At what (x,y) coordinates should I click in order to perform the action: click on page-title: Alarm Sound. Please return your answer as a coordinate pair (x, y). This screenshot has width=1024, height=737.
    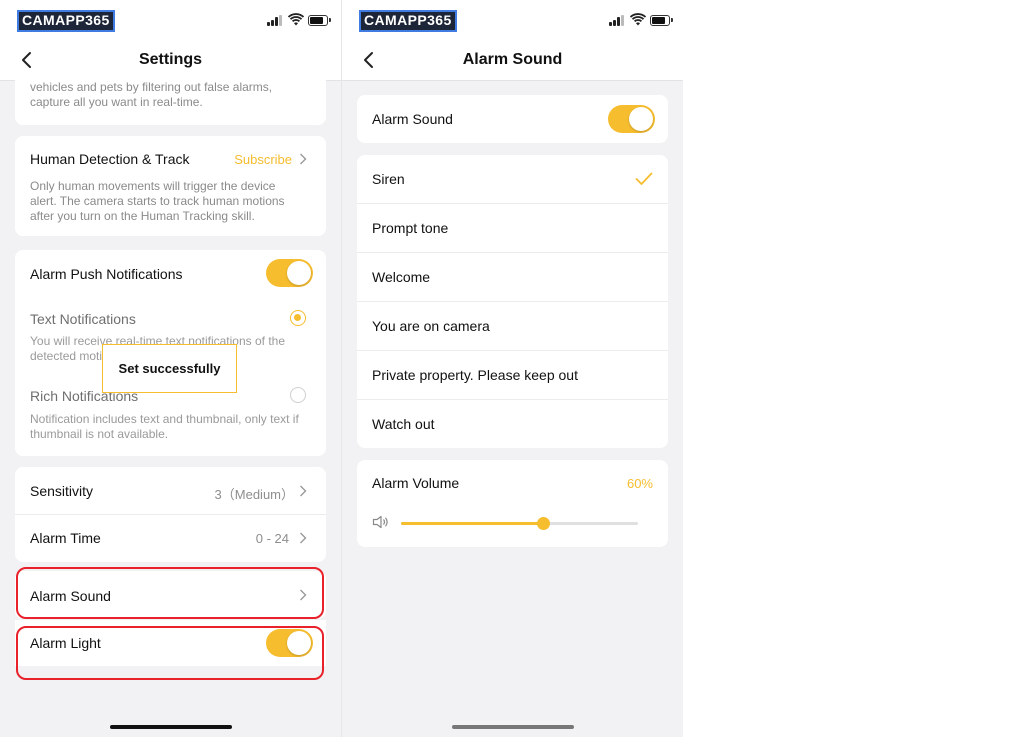
    Looking at the image, I should click on (512, 59).